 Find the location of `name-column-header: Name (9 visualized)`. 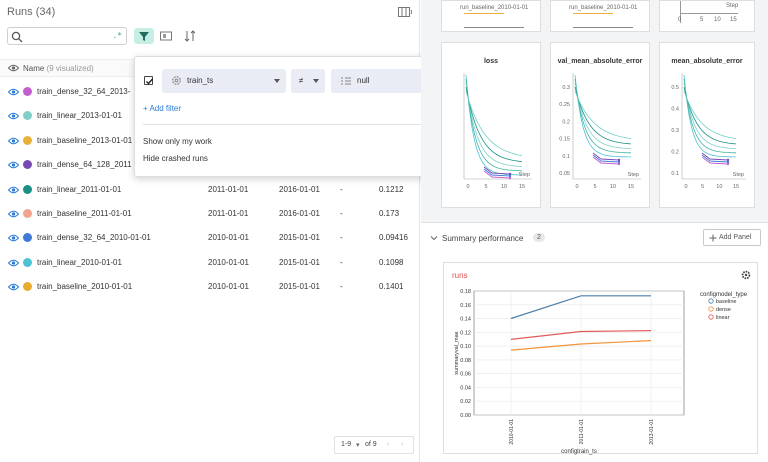

name-column-header: Name (9 visualized) is located at coordinates (58, 68).